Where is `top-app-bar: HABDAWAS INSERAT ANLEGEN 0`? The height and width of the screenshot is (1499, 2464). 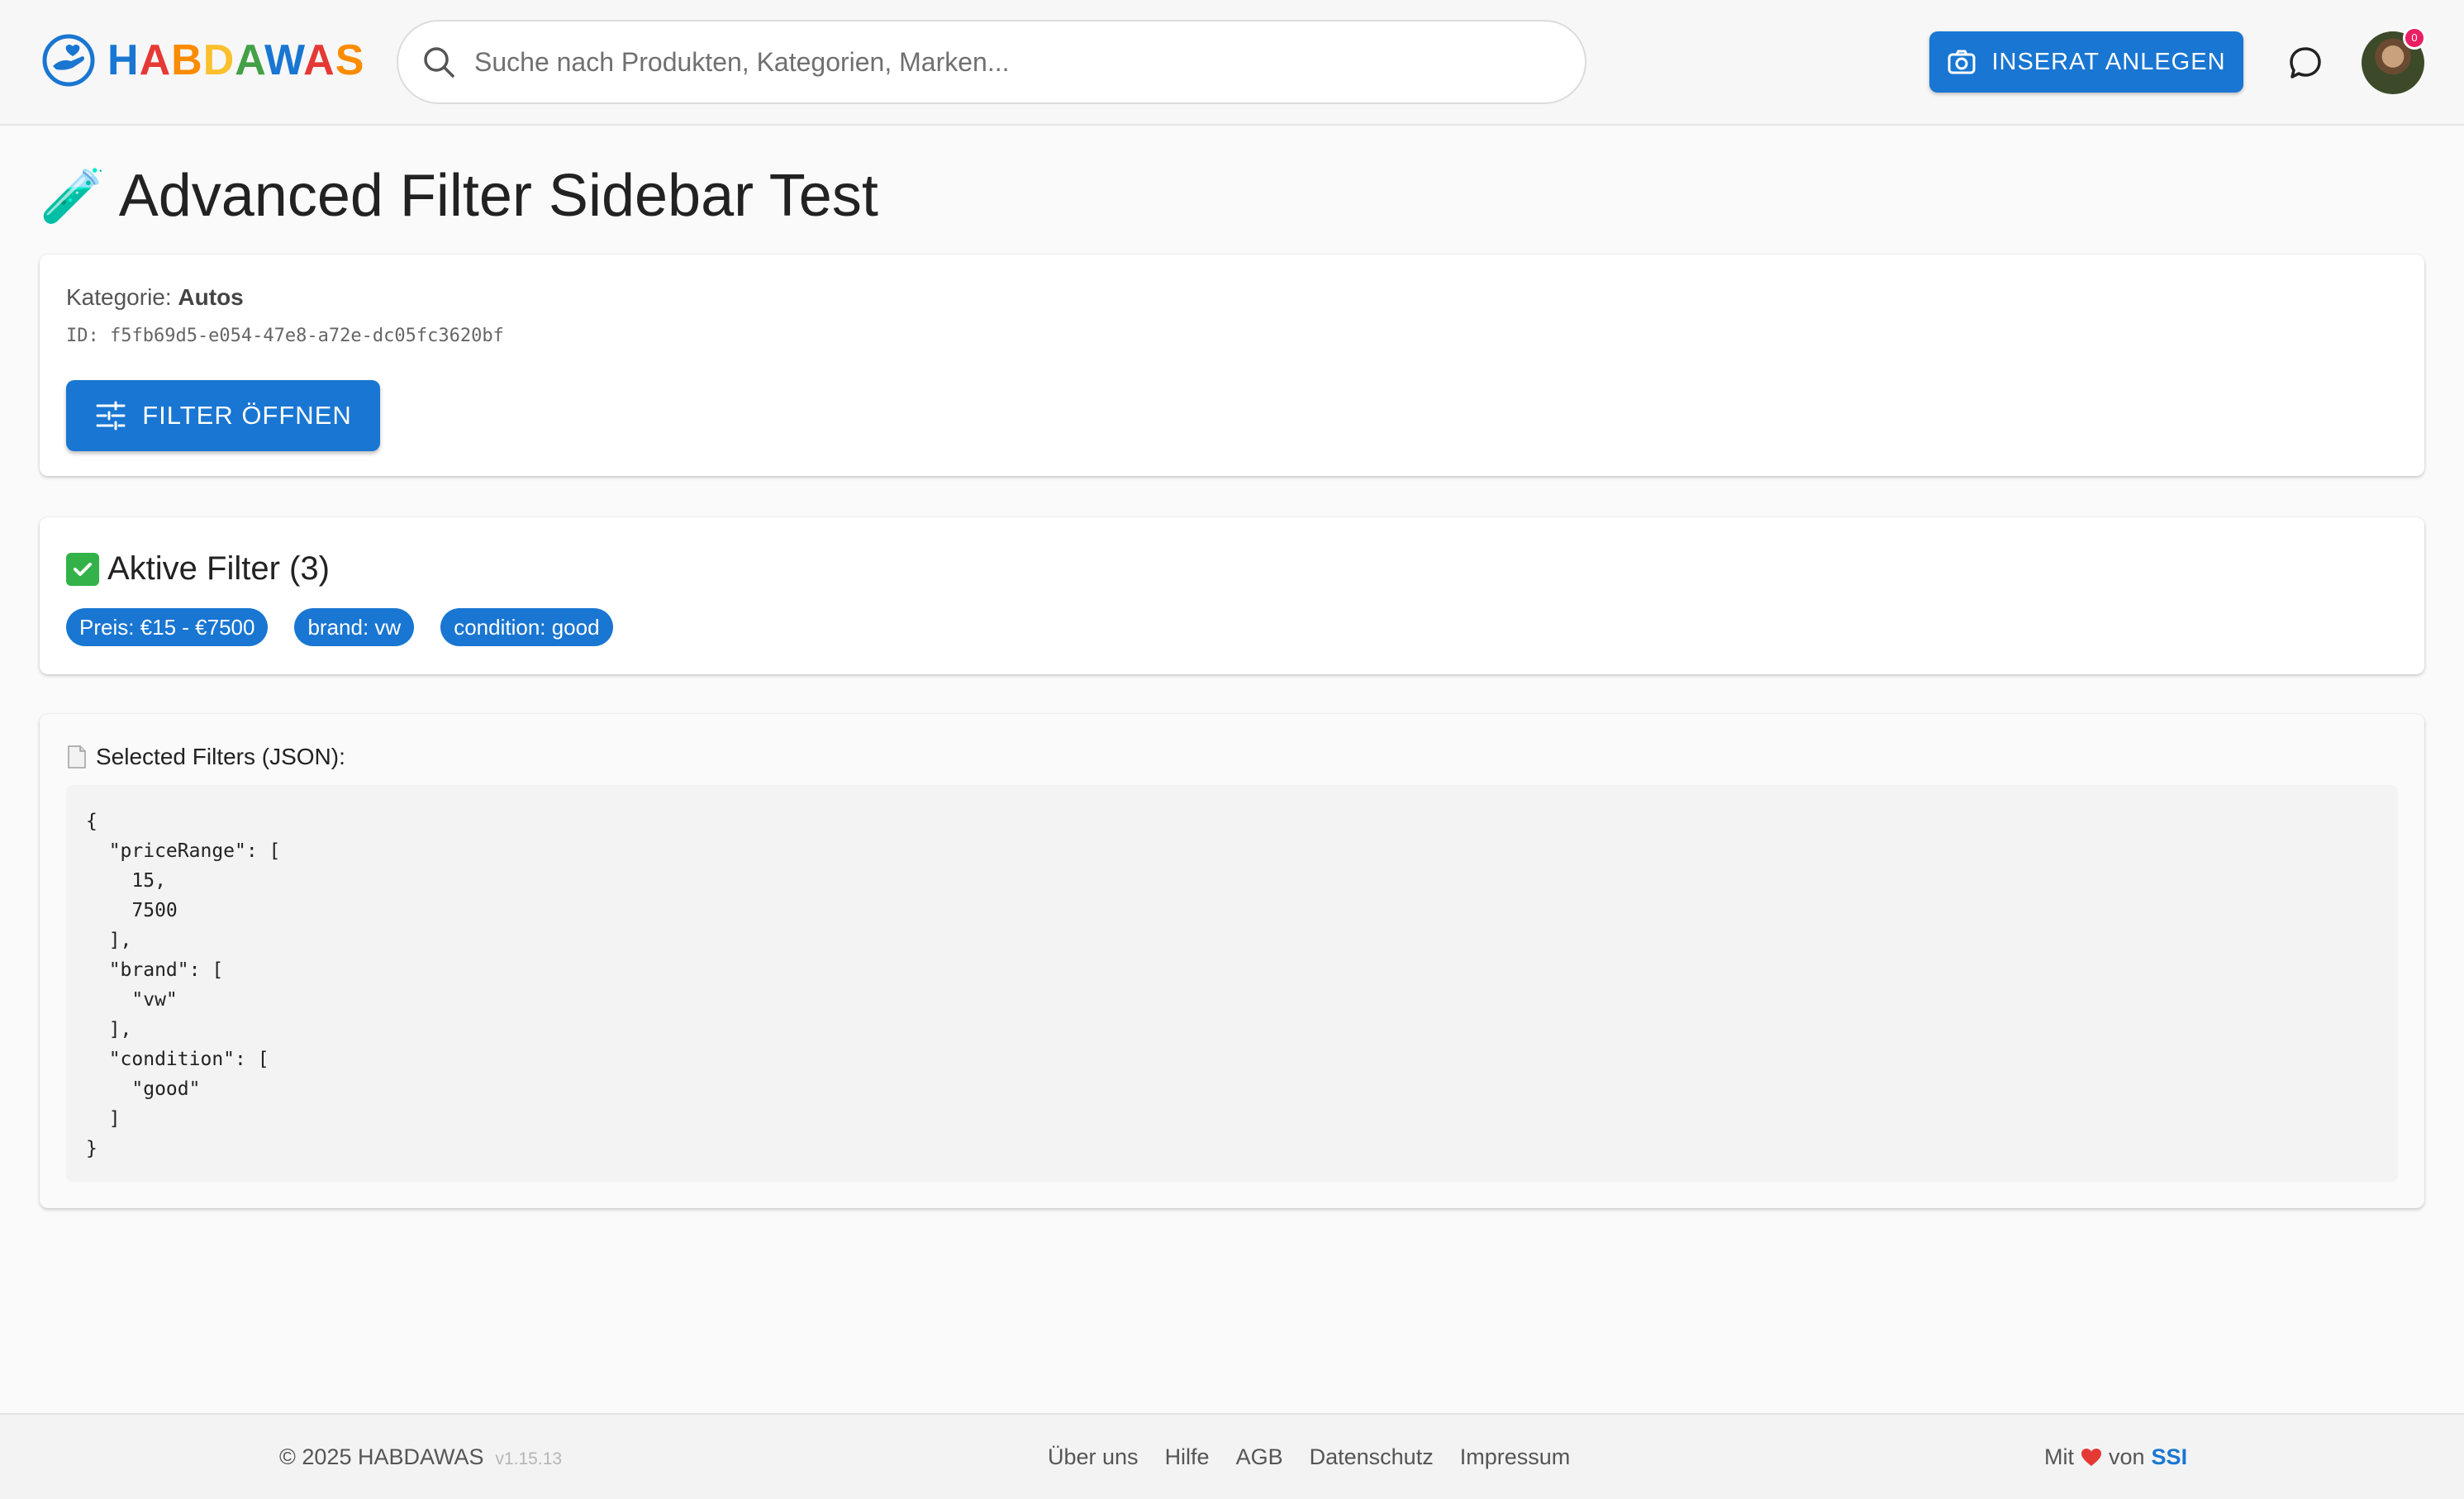 top-app-bar: HABDAWAS INSERAT ANLEGEN 0 is located at coordinates (1232, 63).